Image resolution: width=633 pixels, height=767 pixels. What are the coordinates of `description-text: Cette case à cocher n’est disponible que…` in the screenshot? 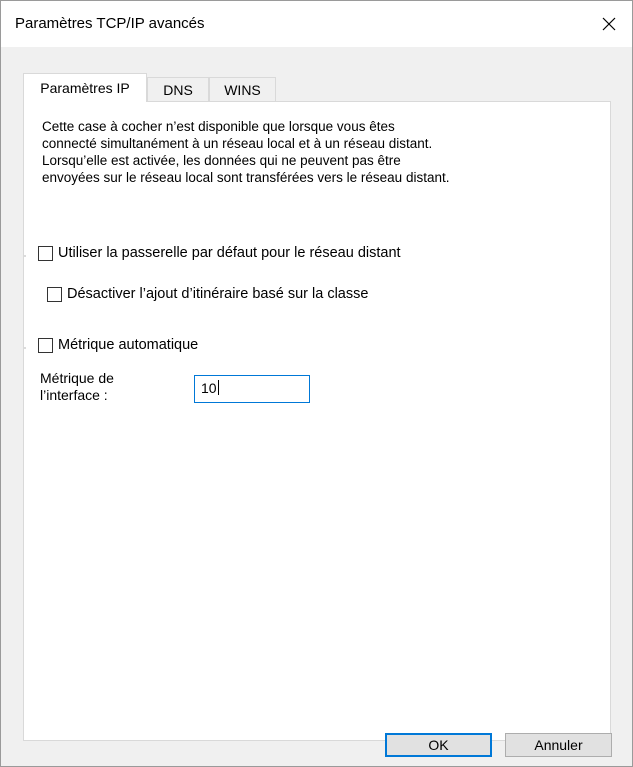 It's located at (312, 152).